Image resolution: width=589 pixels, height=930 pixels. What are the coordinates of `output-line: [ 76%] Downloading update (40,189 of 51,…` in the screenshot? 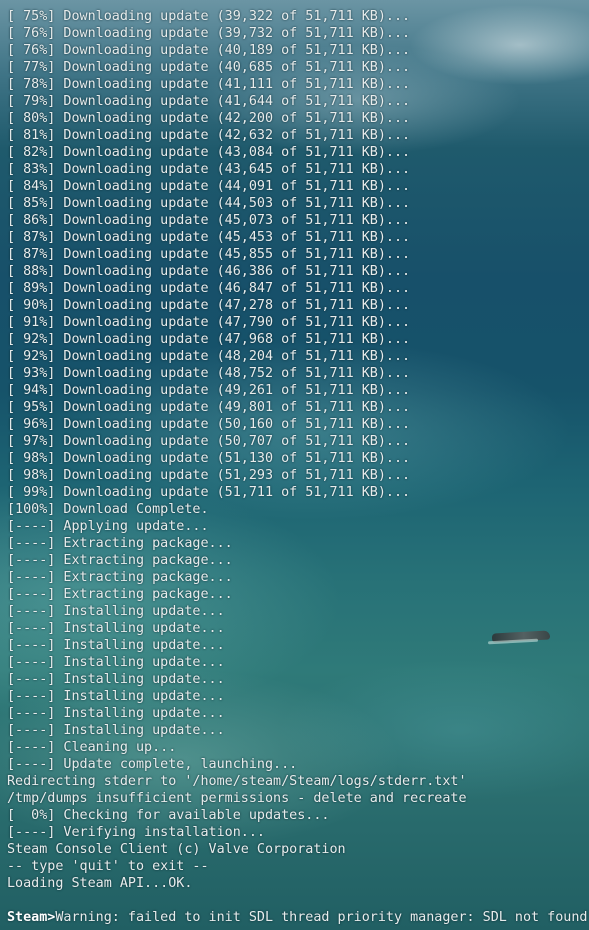 It's located at (209, 50).